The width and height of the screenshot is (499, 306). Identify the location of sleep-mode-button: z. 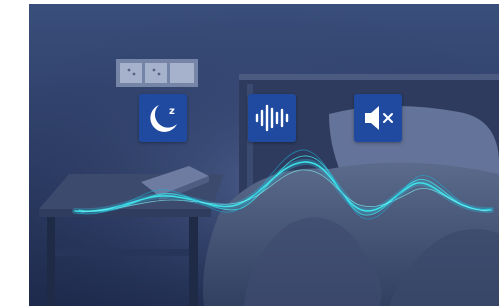
(163, 118).